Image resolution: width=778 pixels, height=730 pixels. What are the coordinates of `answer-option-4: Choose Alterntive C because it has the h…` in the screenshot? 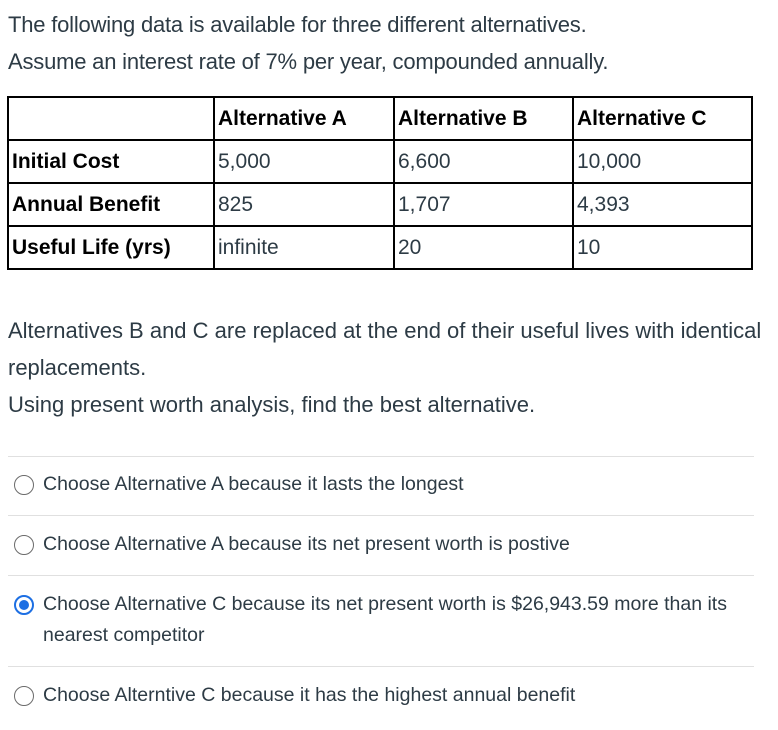 It's located at (381, 688).